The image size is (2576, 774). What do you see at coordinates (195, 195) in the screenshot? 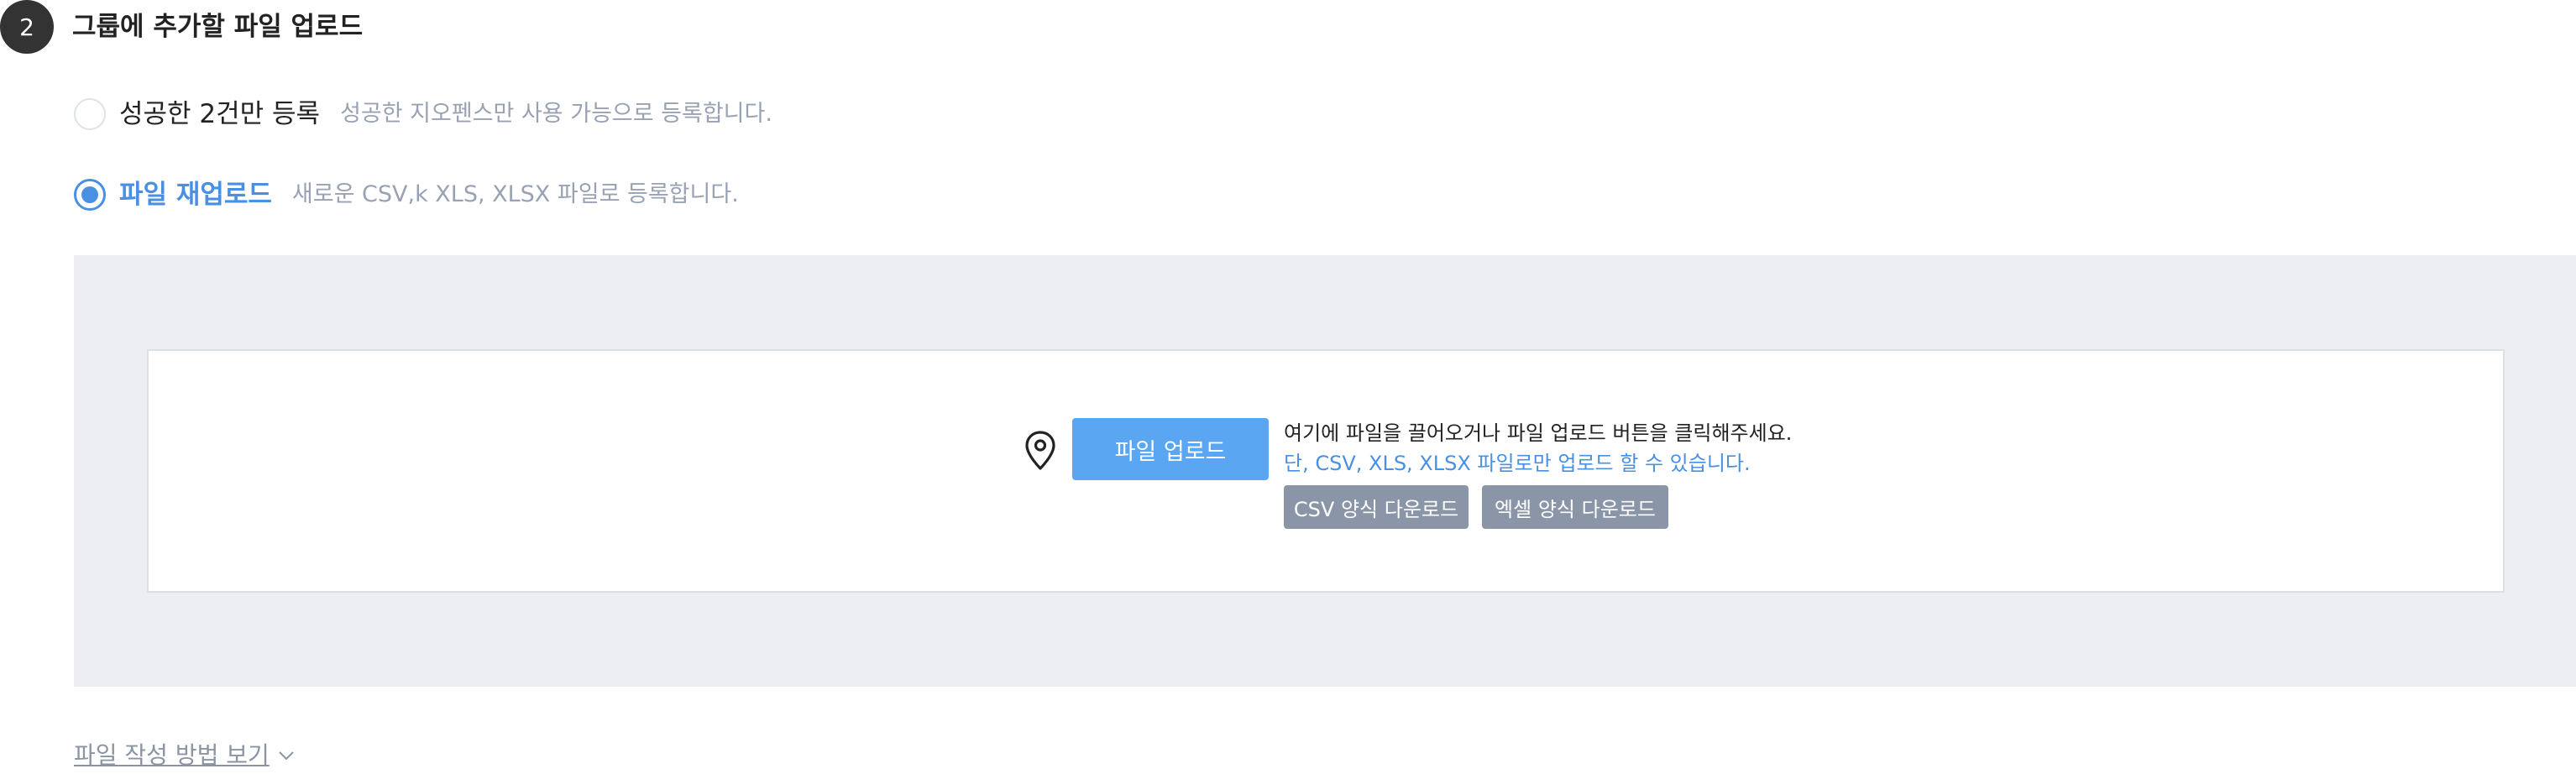
I see `option-label: 파일 재업로드` at bounding box center [195, 195].